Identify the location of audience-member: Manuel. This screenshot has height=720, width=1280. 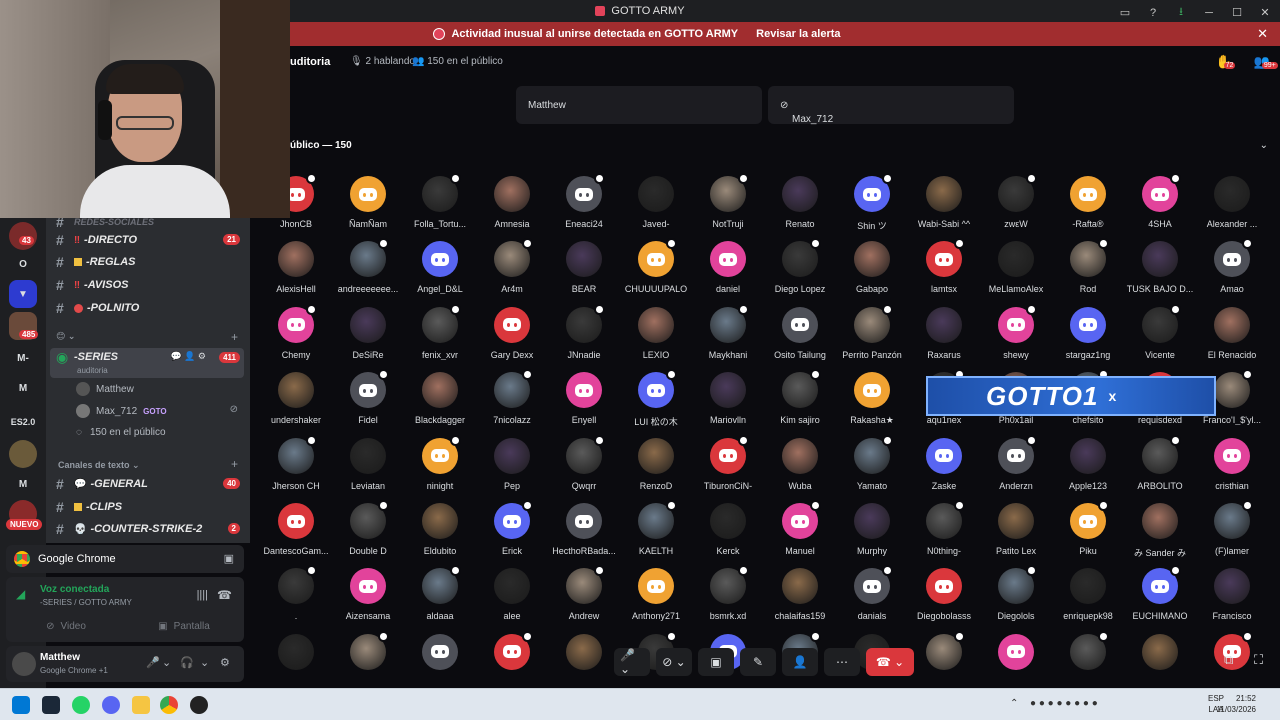
(800, 532).